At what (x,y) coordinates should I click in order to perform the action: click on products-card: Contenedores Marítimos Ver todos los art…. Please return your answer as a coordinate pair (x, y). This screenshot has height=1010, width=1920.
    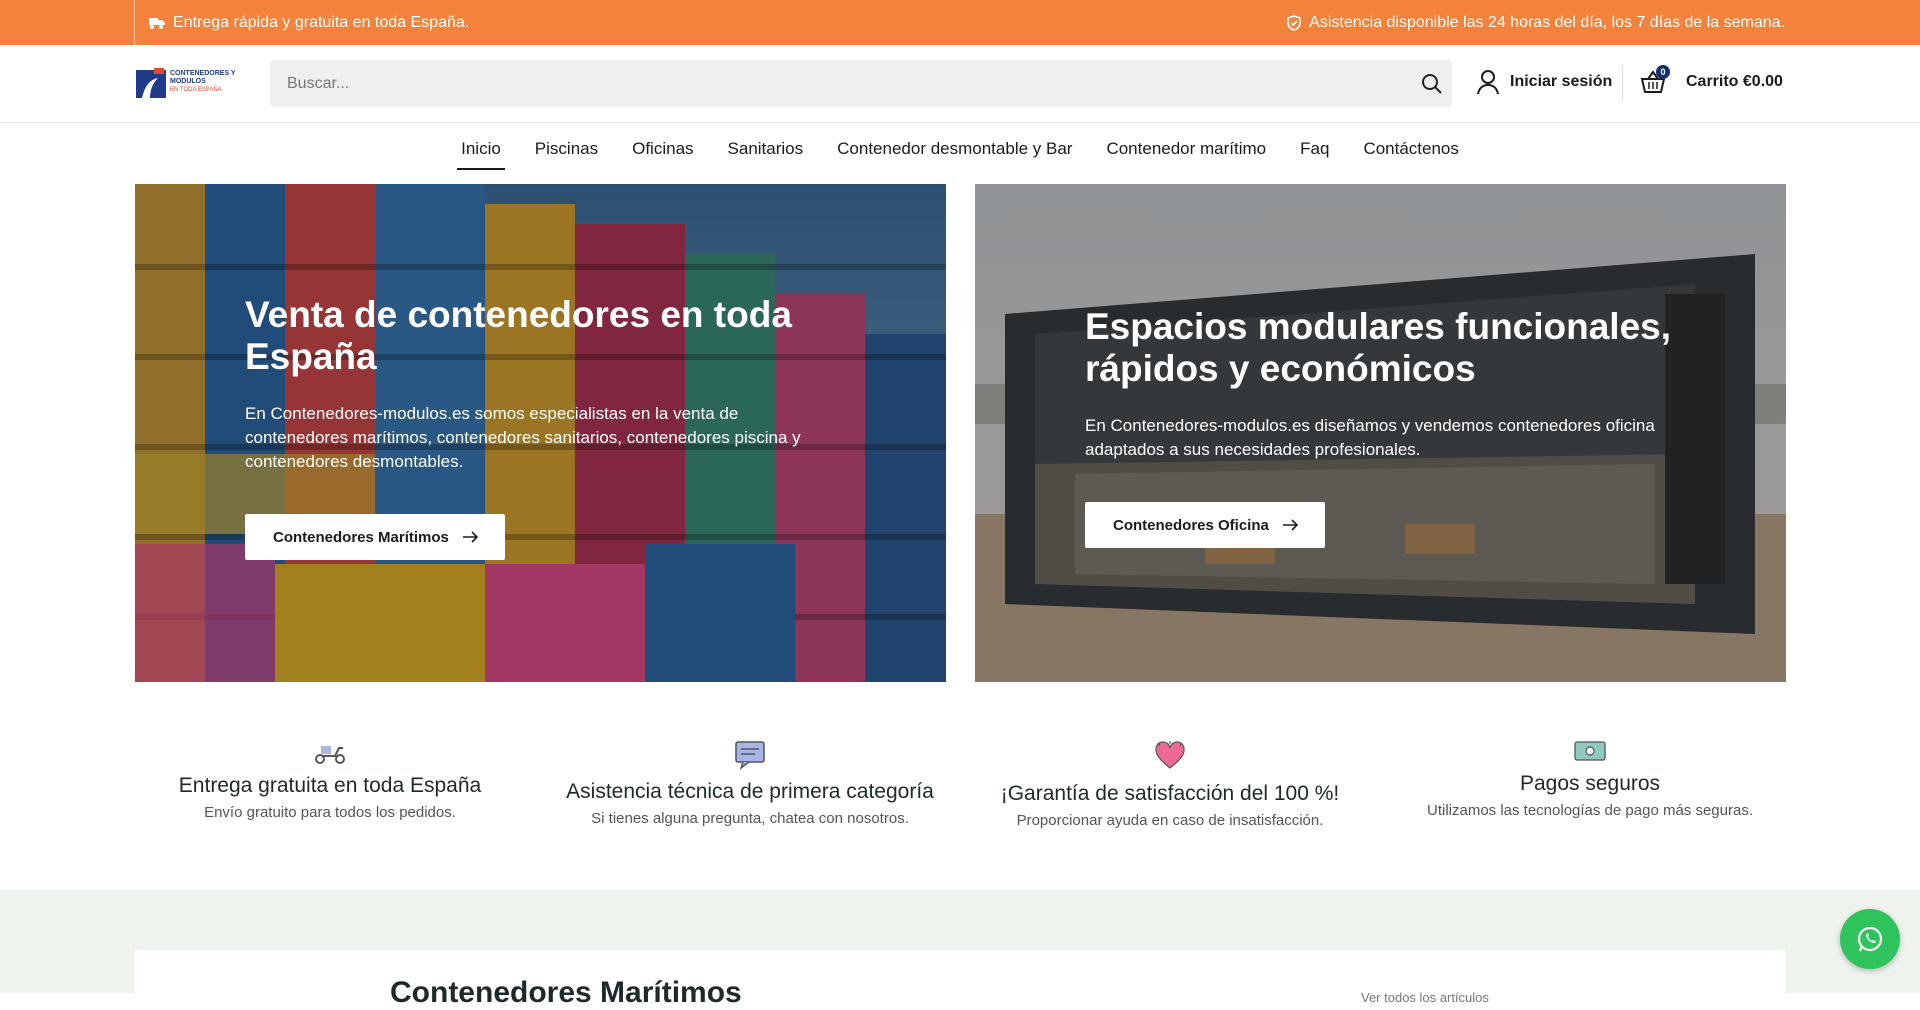
    Looking at the image, I should click on (960, 980).